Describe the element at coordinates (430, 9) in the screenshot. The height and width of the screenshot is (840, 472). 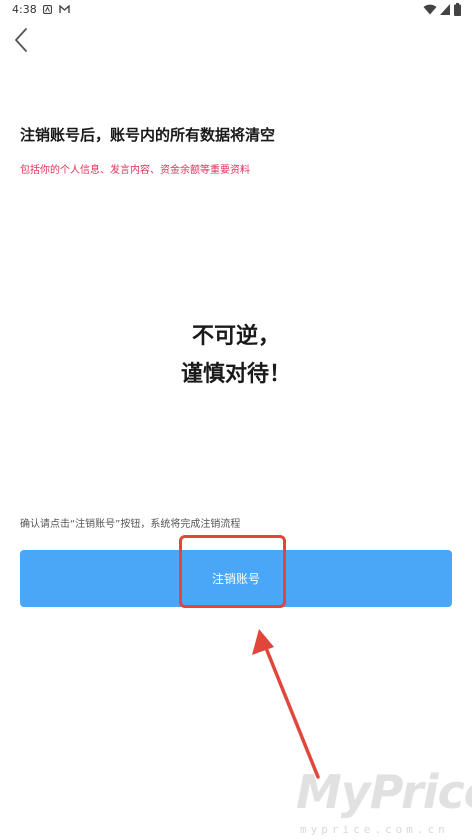
I see `wifi-icon` at that location.